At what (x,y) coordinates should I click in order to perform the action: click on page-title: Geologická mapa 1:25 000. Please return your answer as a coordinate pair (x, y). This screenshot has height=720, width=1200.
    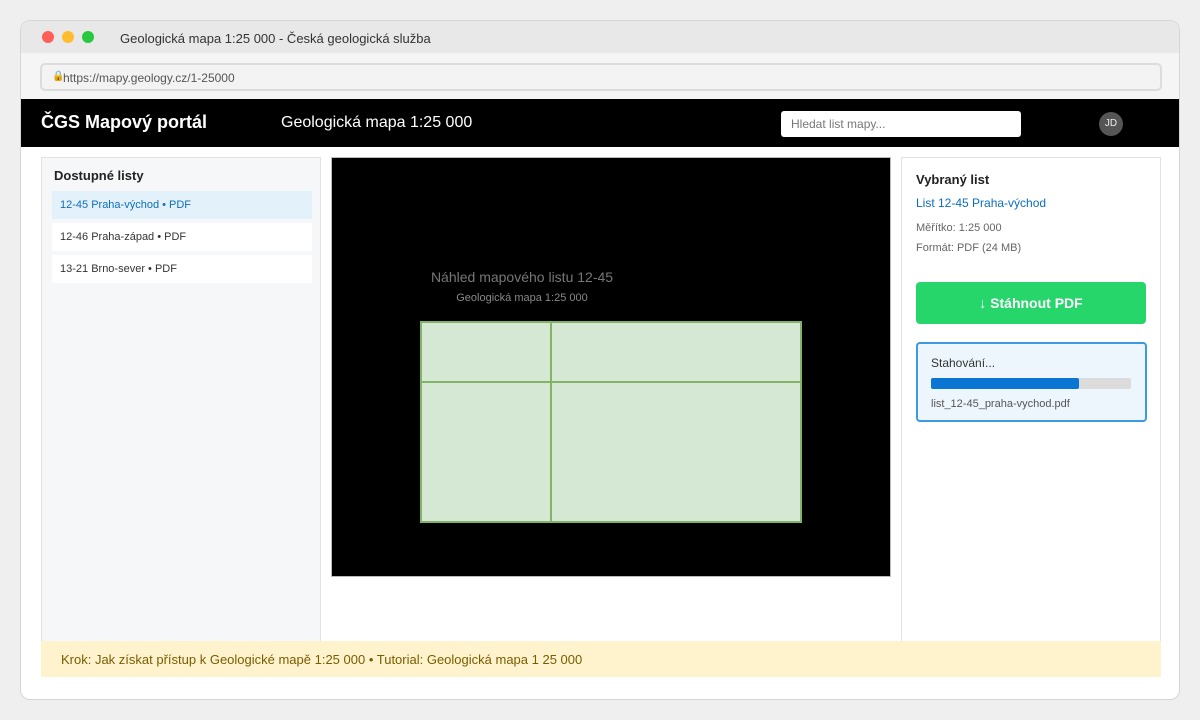
    Looking at the image, I should click on (377, 122).